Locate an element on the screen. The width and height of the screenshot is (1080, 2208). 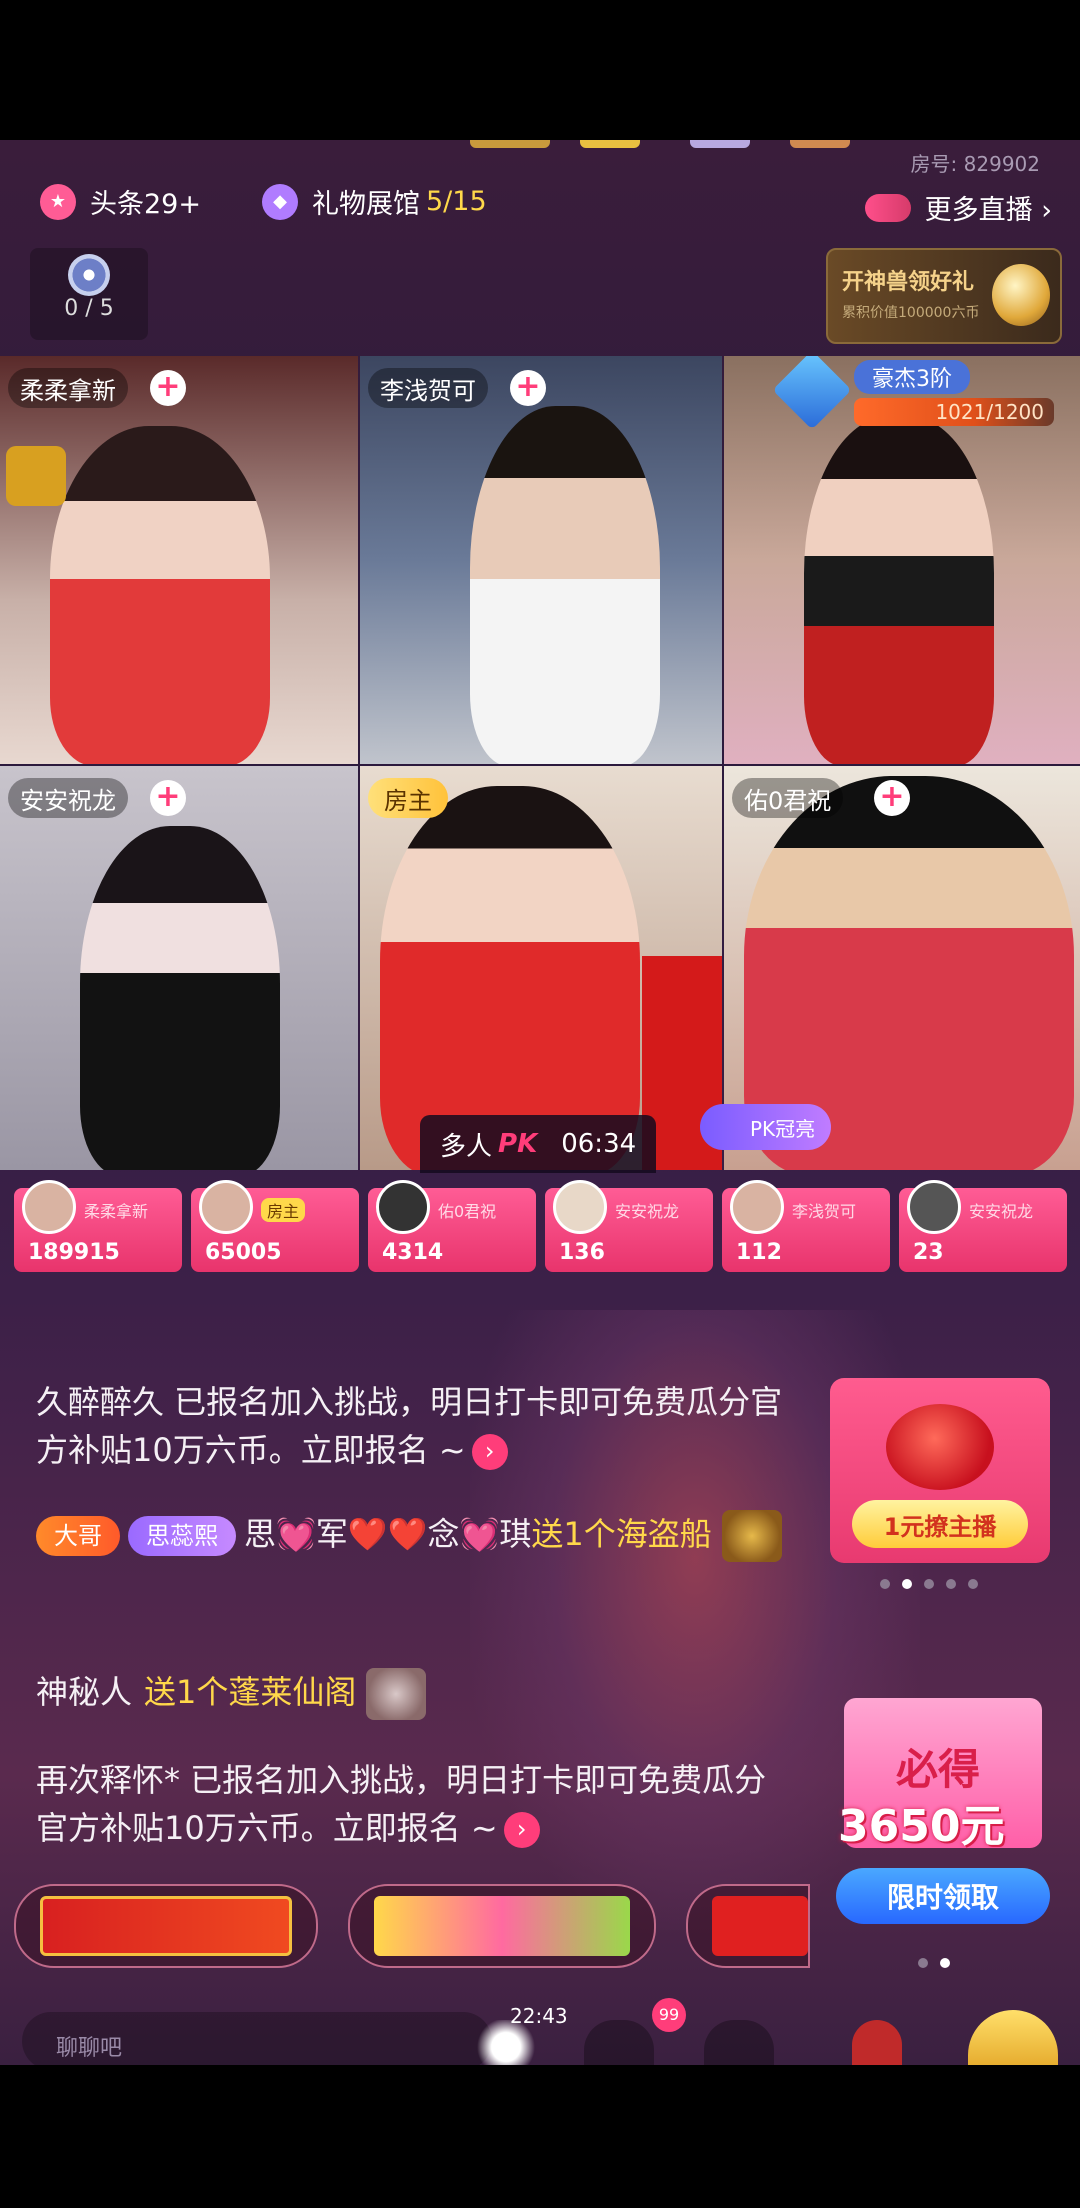
score-name: 李浅贺可 is located at coordinates (824, 1211).